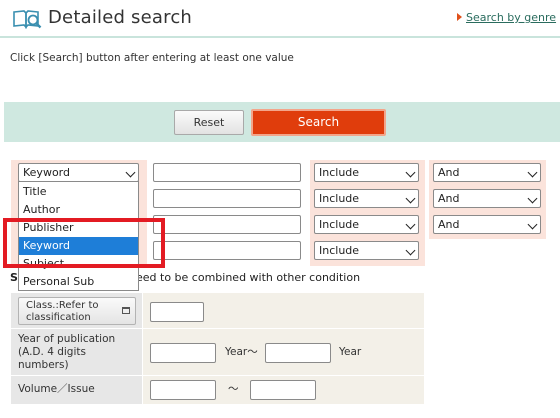  Describe the element at coordinates (120, 17) in the screenshot. I see `page-title: Detailed search` at that location.